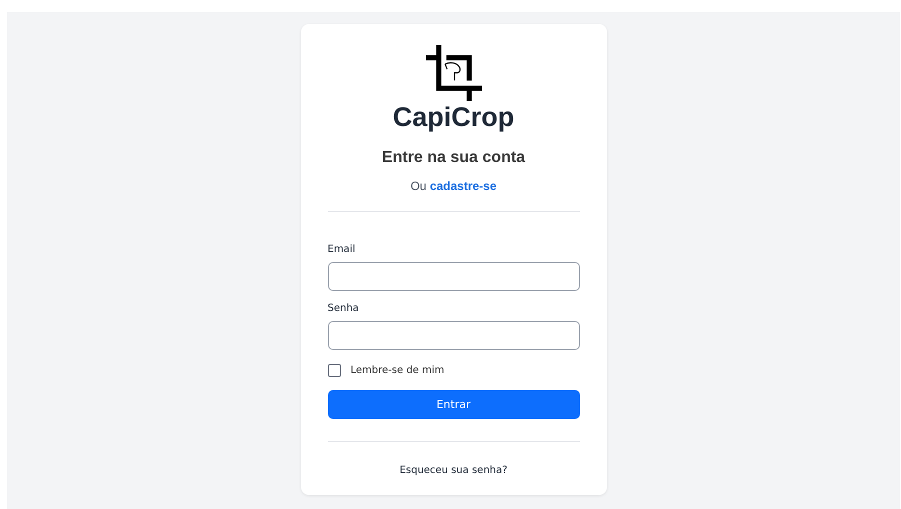 The width and height of the screenshot is (901, 509). What do you see at coordinates (397, 370) in the screenshot?
I see `remember-label: Lembre-se de mim` at bounding box center [397, 370].